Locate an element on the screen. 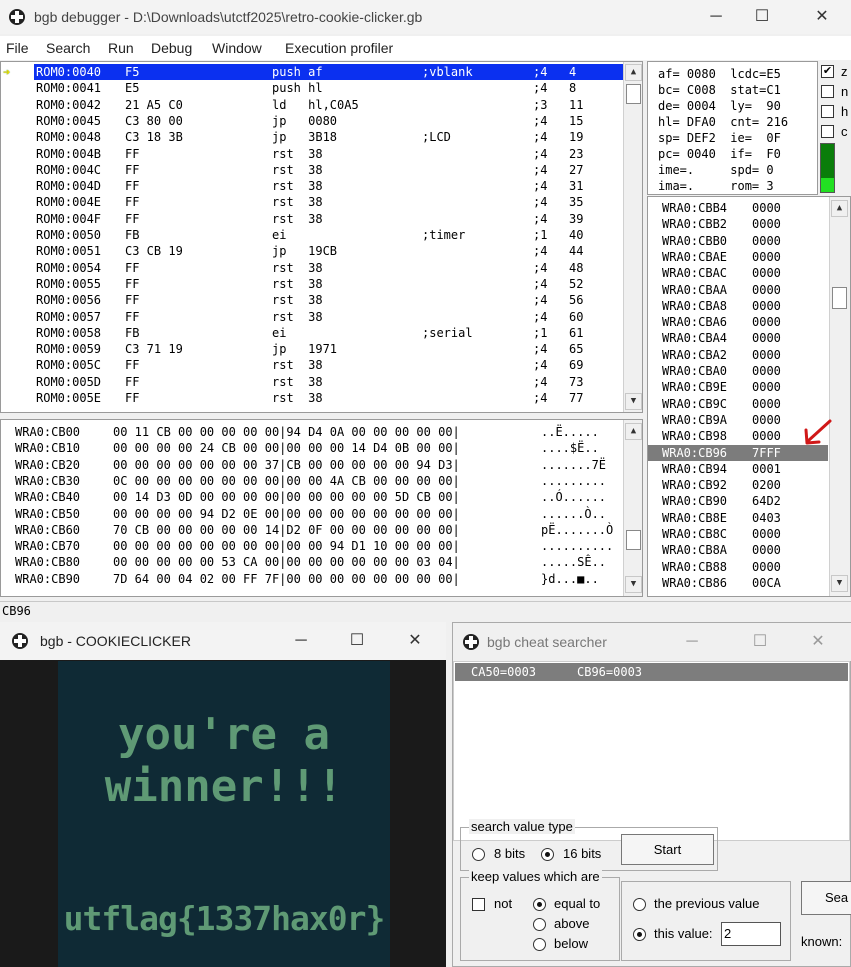  disasm-row: ROM0:0055 FF rst 38 ;4 52 is located at coordinates (312, 284).